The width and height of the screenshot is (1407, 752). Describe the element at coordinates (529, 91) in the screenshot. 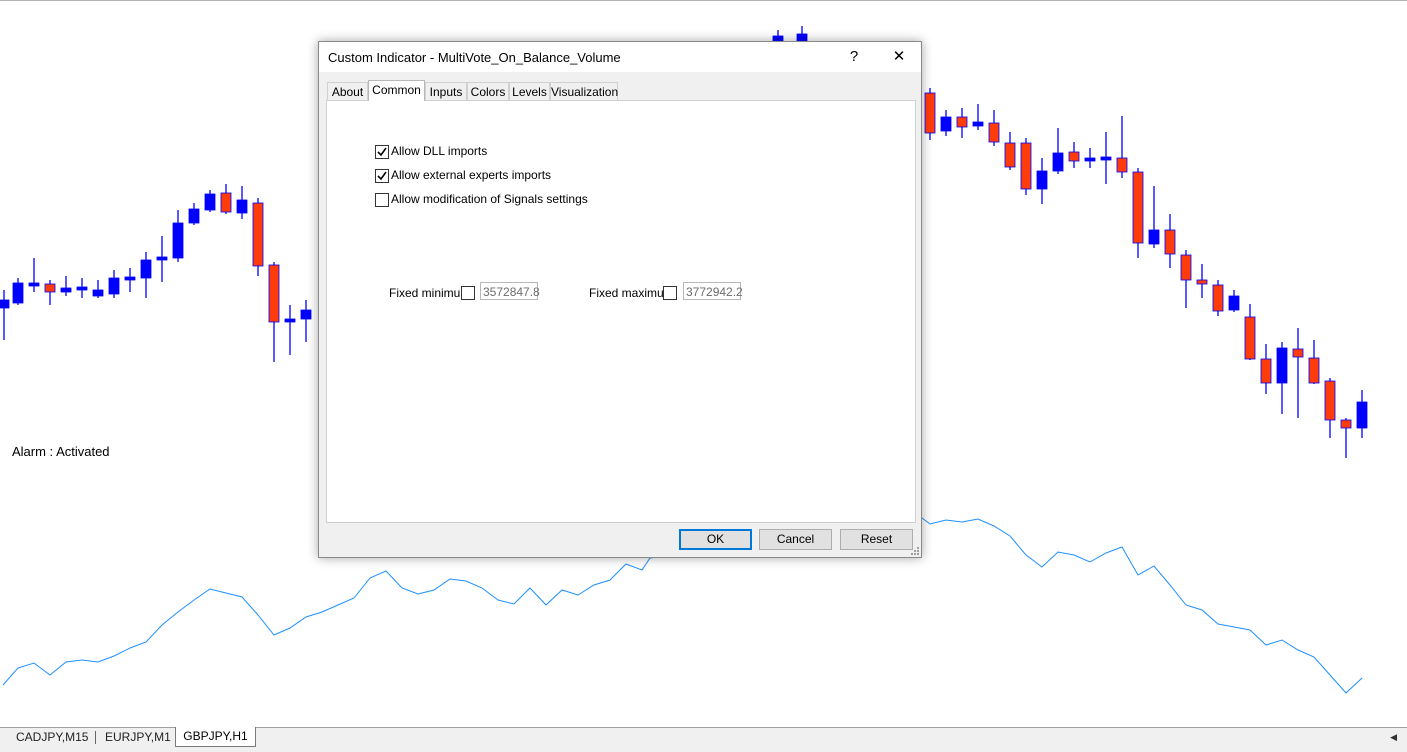

I see `tab-levels: Levels` at that location.